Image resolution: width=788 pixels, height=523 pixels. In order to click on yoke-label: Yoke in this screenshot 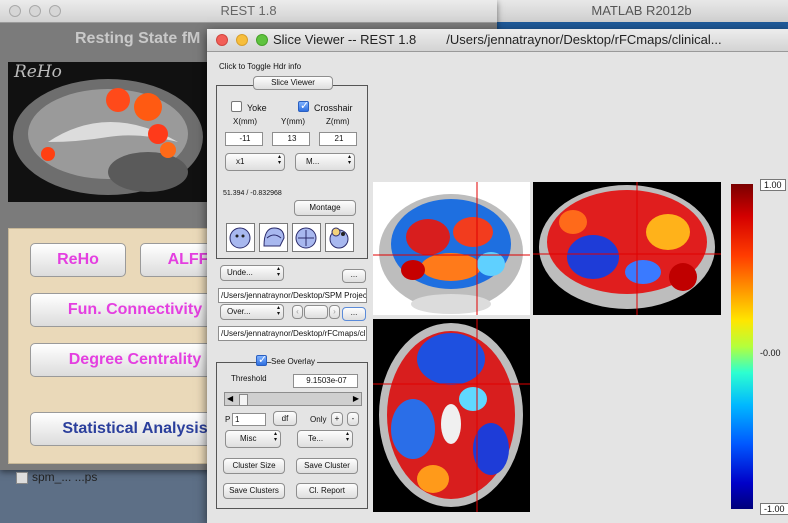, I will do `click(257, 108)`.